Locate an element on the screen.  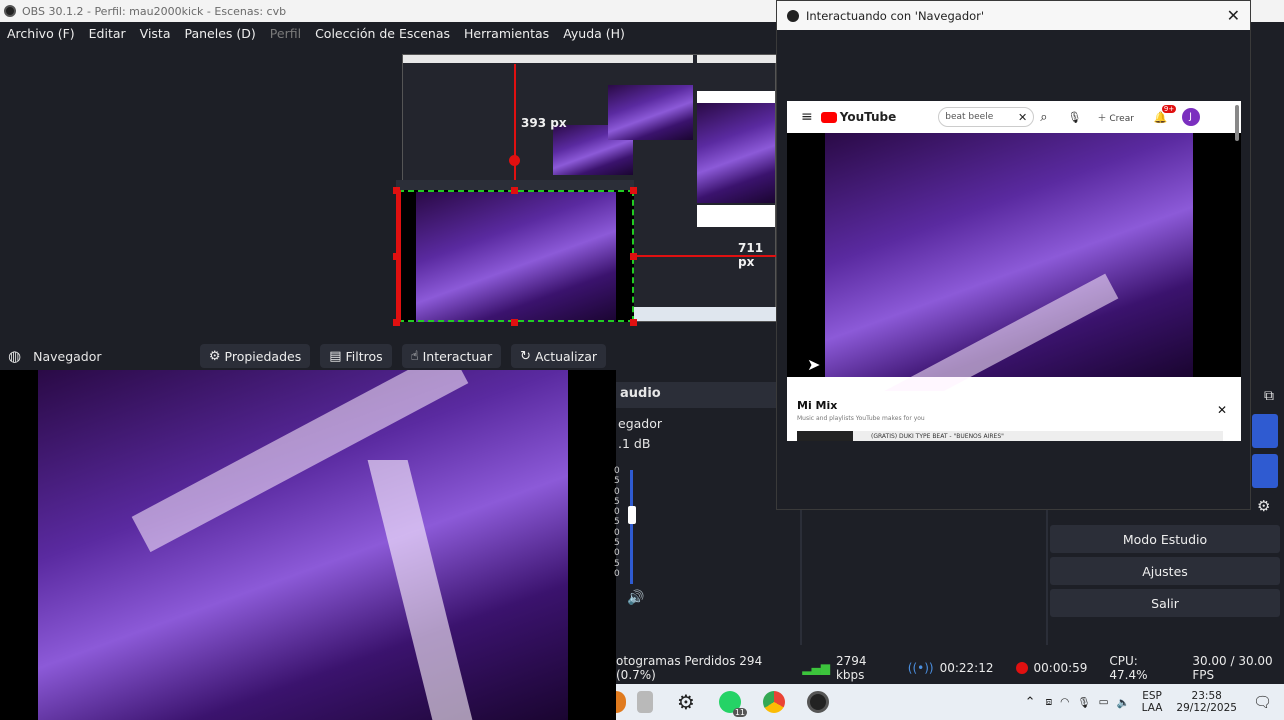
nested-yt-video is located at coordinates (736, 153).